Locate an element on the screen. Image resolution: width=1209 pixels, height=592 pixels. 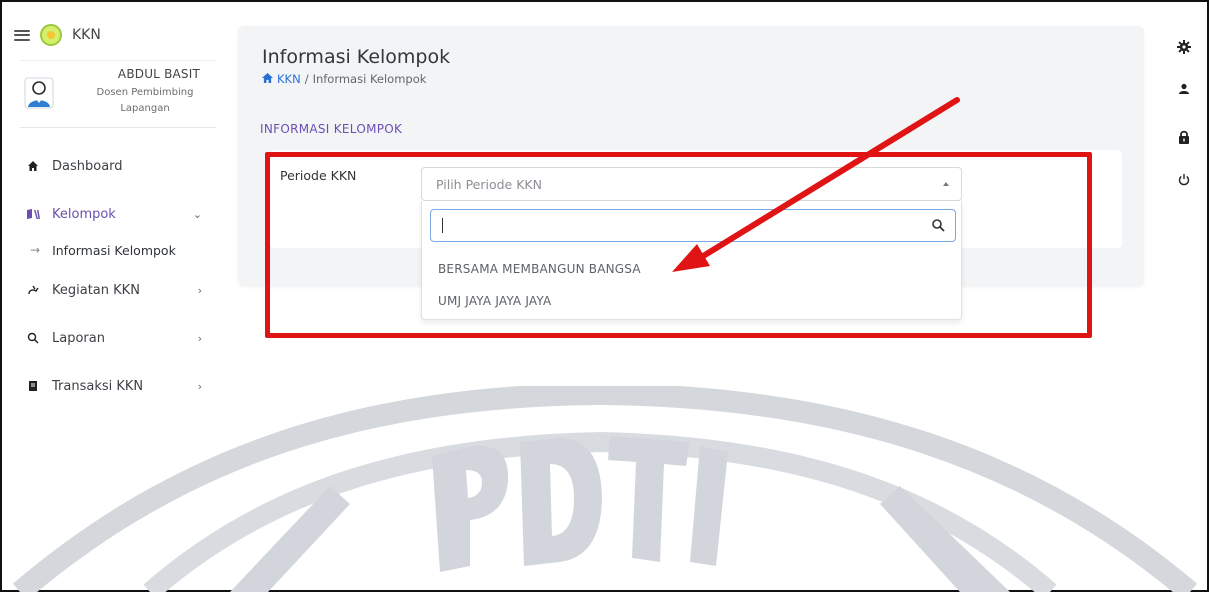
user-icon is located at coordinates (1184, 89).